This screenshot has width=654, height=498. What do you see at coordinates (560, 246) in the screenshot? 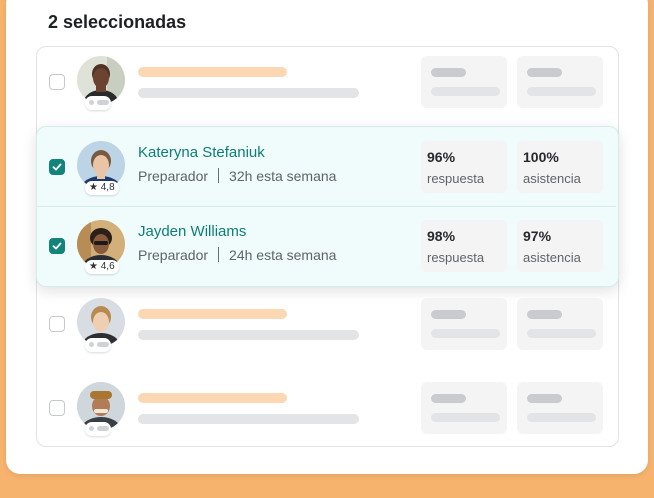
I see `stat-attendance: 97% asistencia` at bounding box center [560, 246].